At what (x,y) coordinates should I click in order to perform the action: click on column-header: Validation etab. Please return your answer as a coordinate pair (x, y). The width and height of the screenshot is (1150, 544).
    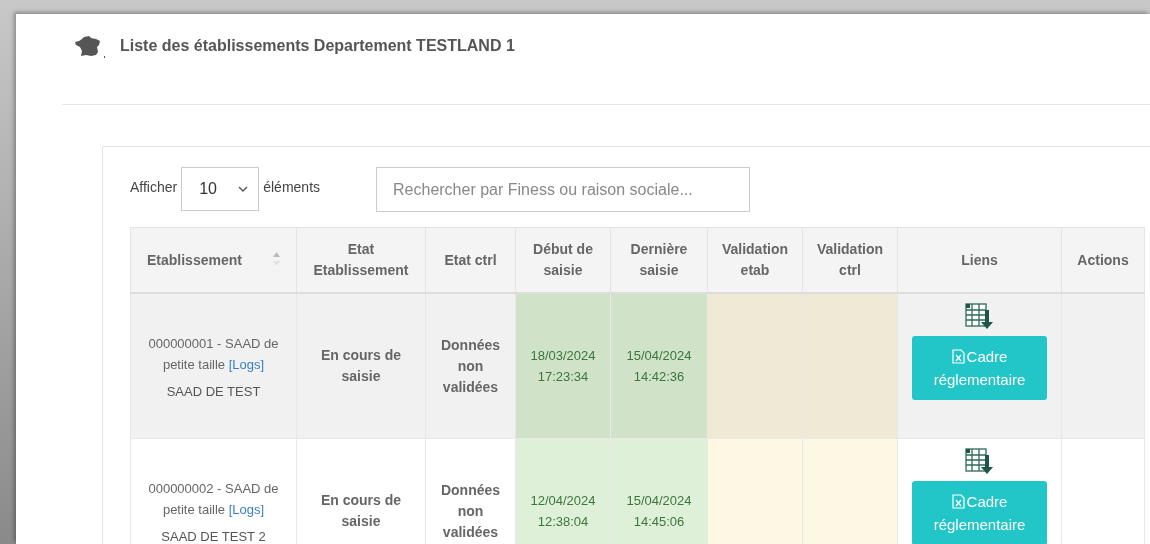
    Looking at the image, I should click on (755, 260).